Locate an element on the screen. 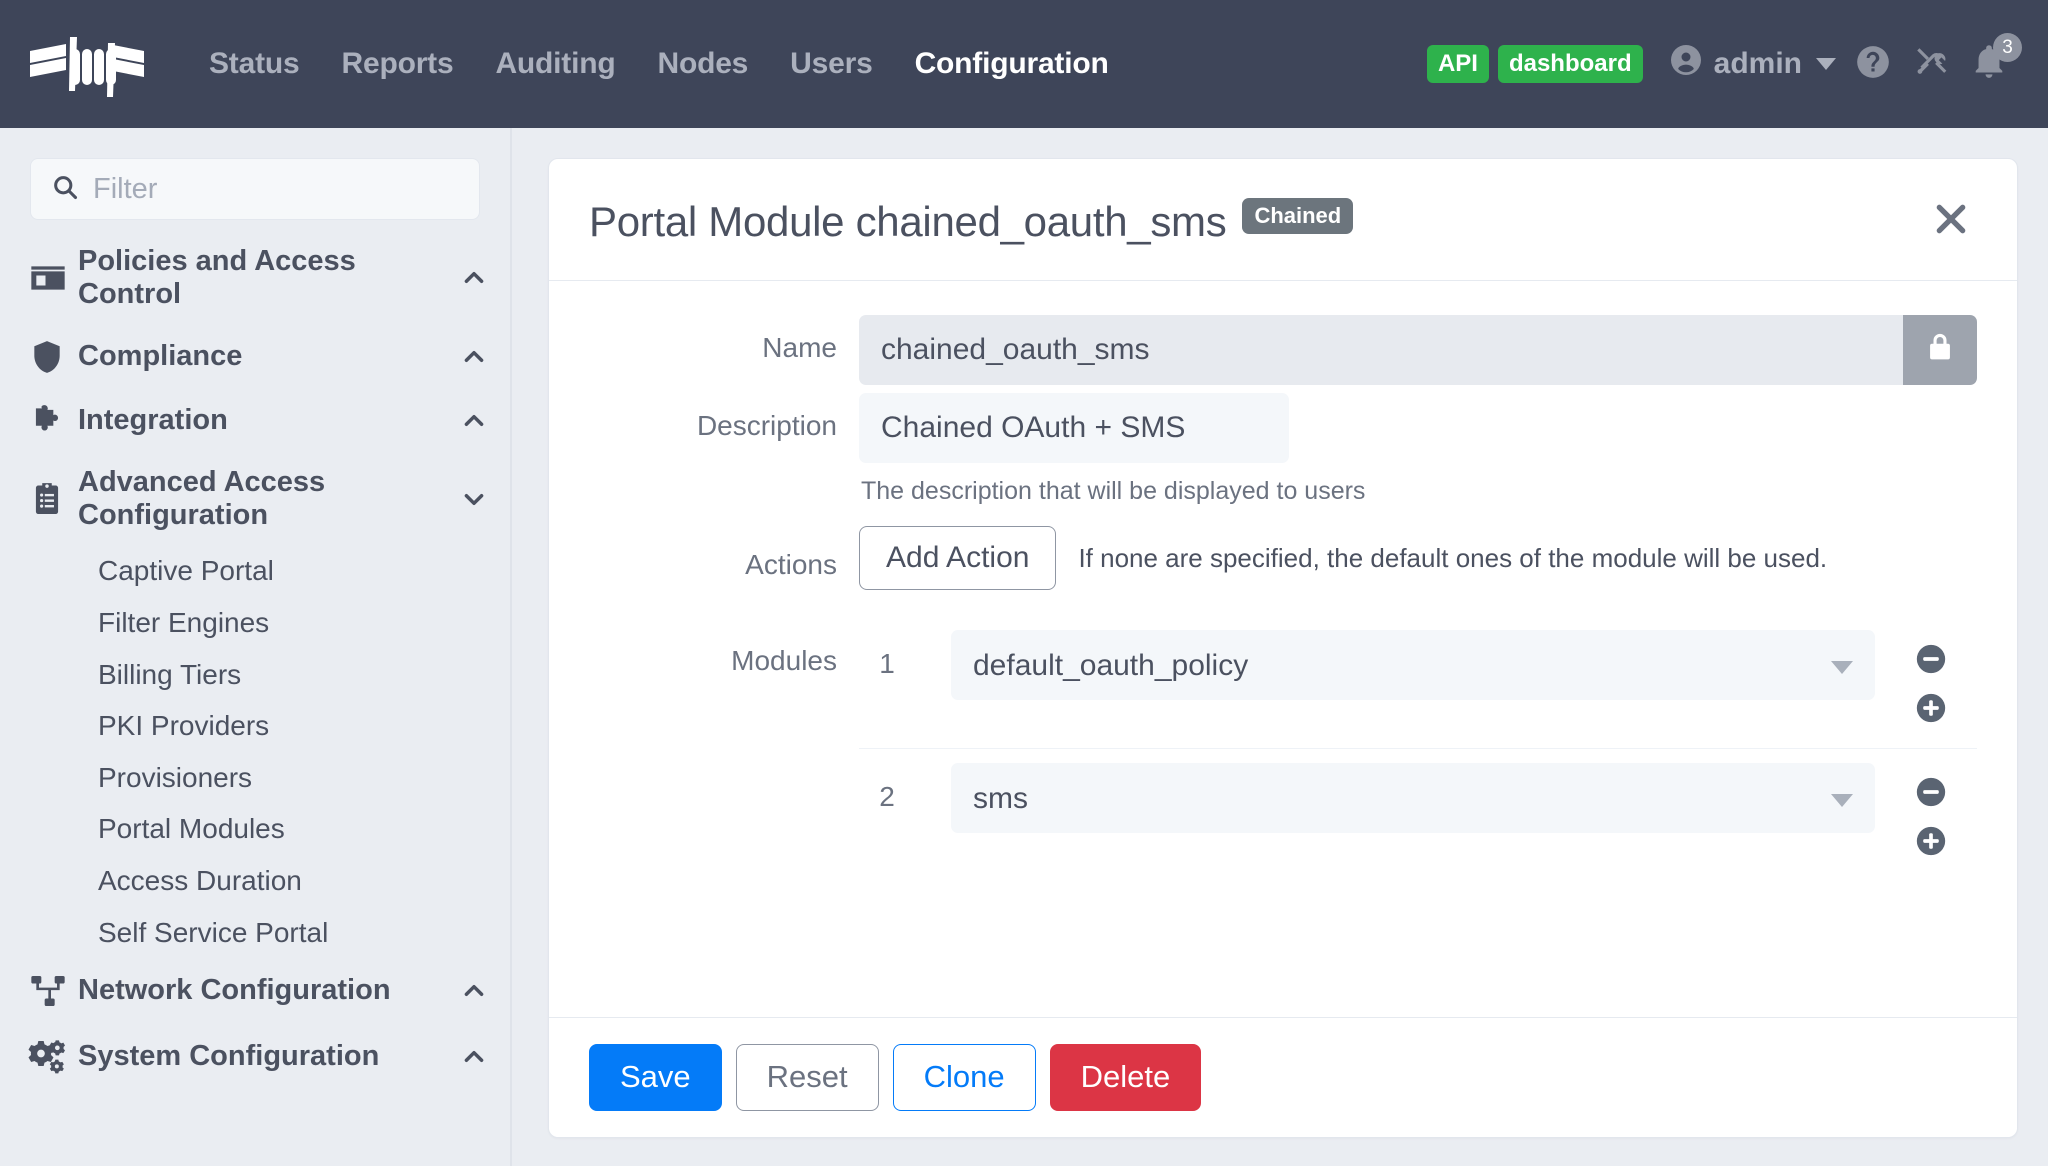 Image resolution: width=2048 pixels, height=1166 pixels. tools-icon is located at coordinates (1931, 64).